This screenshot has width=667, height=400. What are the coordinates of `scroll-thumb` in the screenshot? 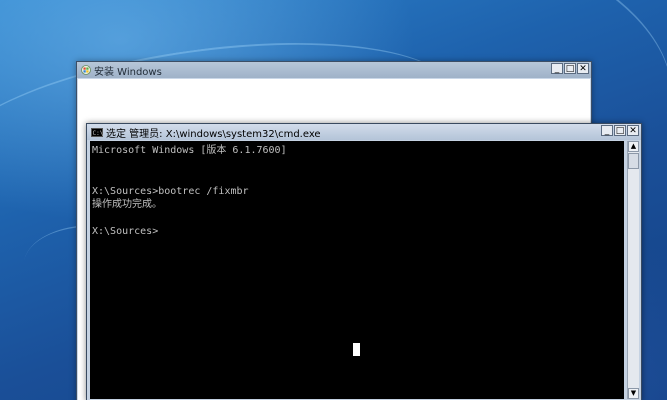 It's located at (633, 161).